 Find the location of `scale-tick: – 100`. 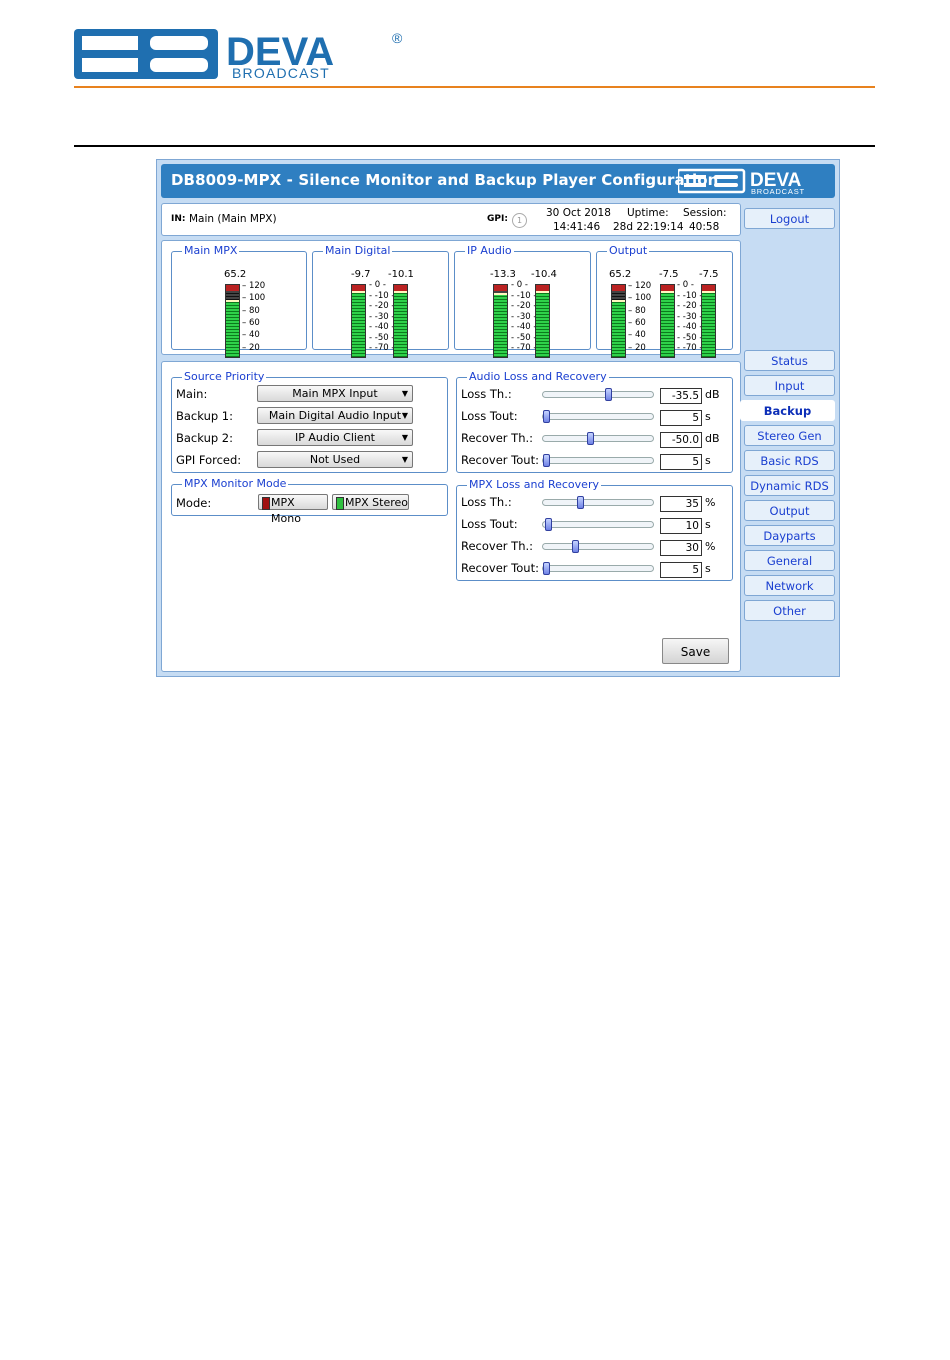

scale-tick: – 100 is located at coordinates (640, 298).